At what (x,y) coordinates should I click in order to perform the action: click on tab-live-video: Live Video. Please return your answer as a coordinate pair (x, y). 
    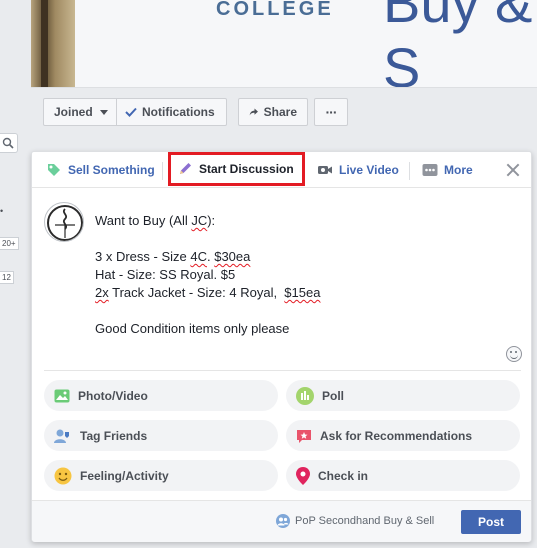
    Looking at the image, I should click on (358, 169).